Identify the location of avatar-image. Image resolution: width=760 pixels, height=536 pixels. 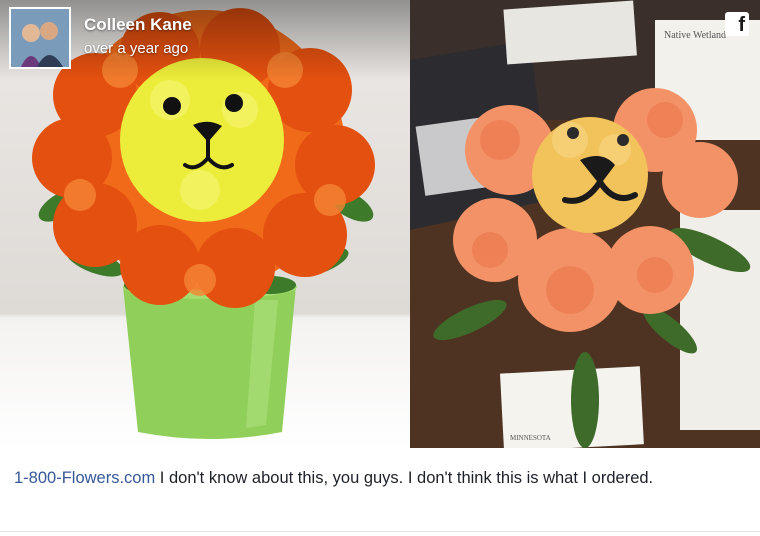
(40, 38).